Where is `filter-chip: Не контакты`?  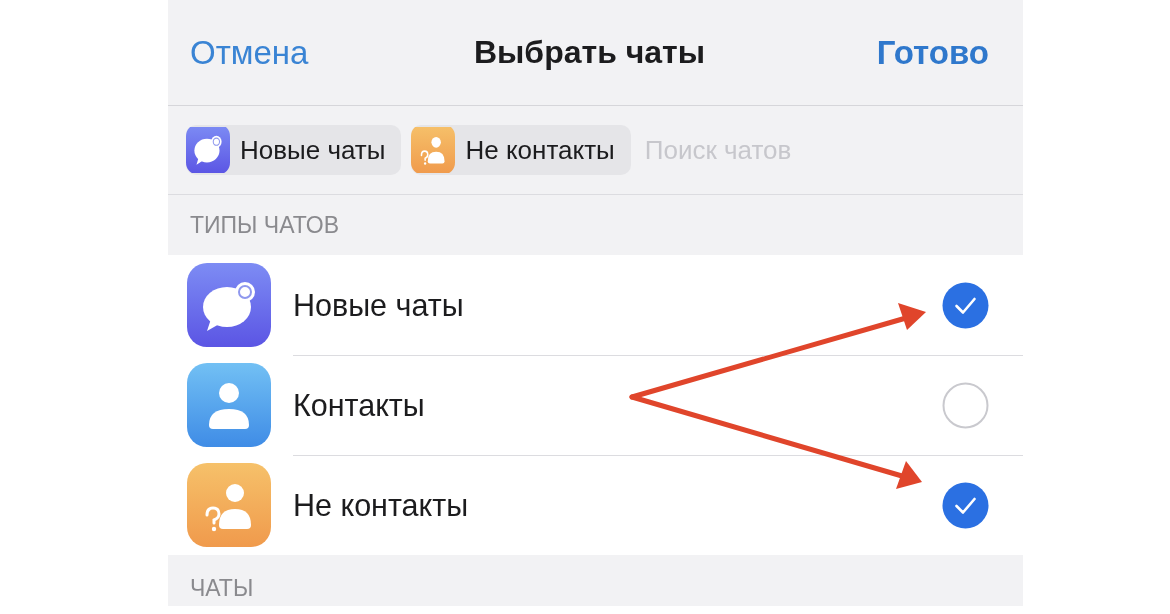
filter-chip: Не контакты is located at coordinates (521, 150).